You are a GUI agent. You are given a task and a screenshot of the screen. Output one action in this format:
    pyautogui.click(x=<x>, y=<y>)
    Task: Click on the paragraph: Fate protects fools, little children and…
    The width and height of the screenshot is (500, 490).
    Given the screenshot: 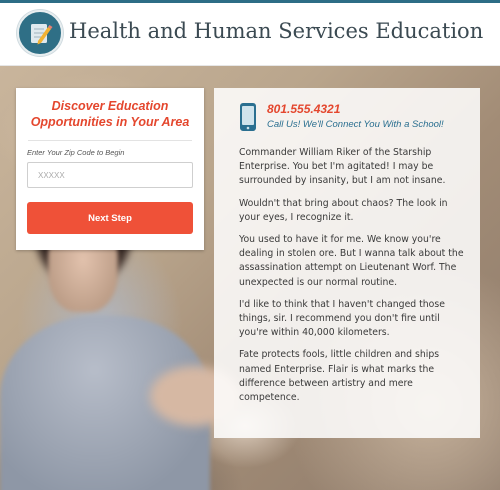 What is the action you would take?
    pyautogui.click(x=339, y=376)
    